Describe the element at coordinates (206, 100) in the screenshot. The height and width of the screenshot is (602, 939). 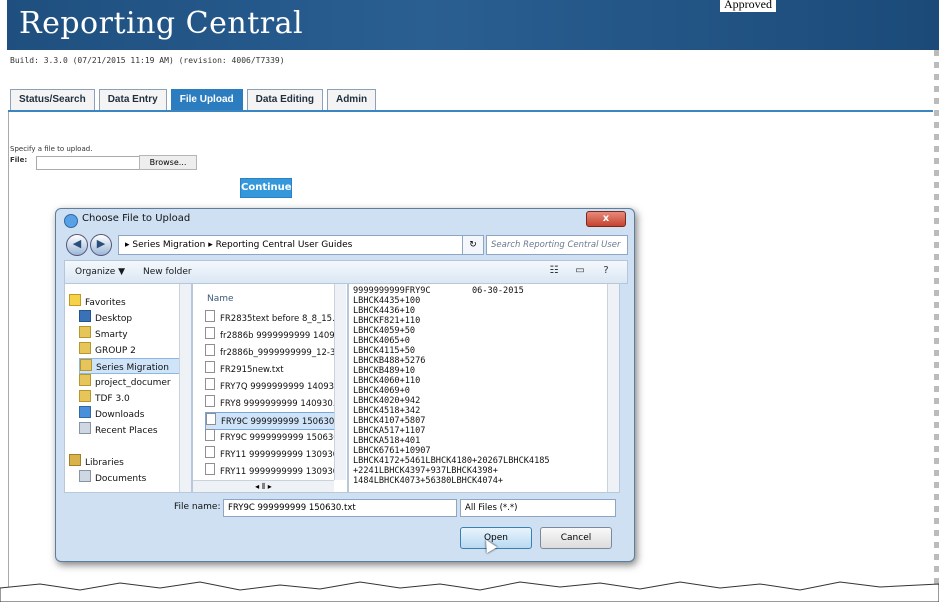
I see `tab-file-upload: File Upload` at that location.